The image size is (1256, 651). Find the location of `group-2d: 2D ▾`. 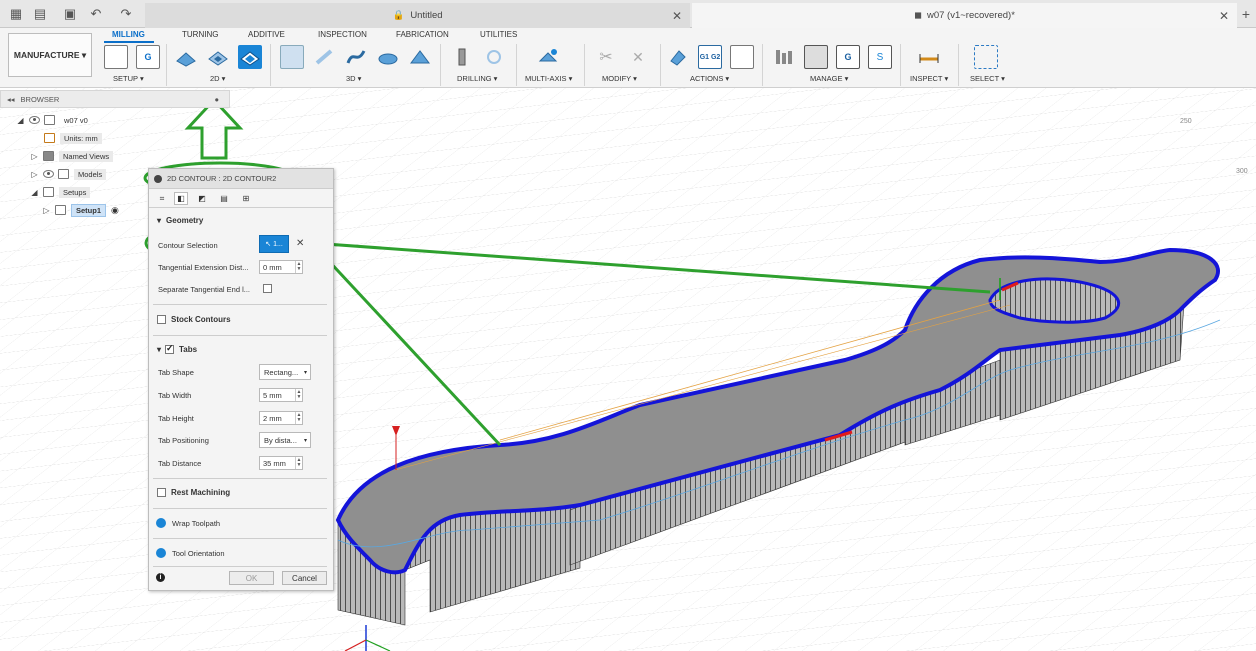

group-2d: 2D ▾ is located at coordinates (217, 78).